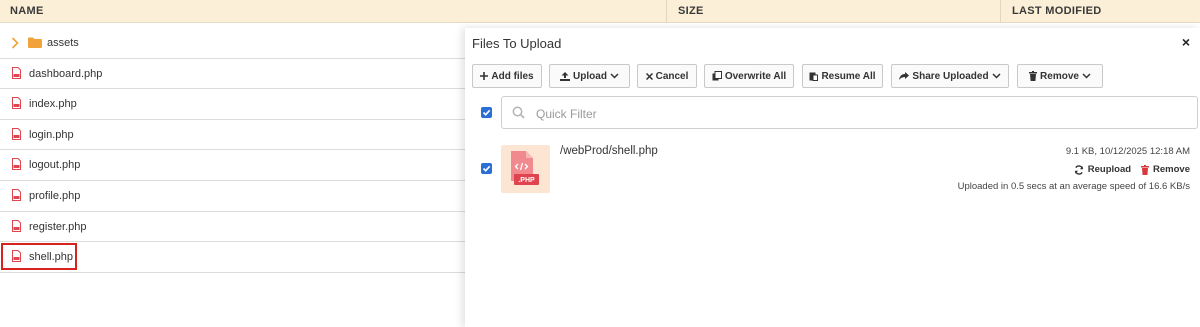 Image resolution: width=1200 pixels, height=327 pixels. What do you see at coordinates (15, 43) in the screenshot?
I see `chevron-right-icon` at bounding box center [15, 43].